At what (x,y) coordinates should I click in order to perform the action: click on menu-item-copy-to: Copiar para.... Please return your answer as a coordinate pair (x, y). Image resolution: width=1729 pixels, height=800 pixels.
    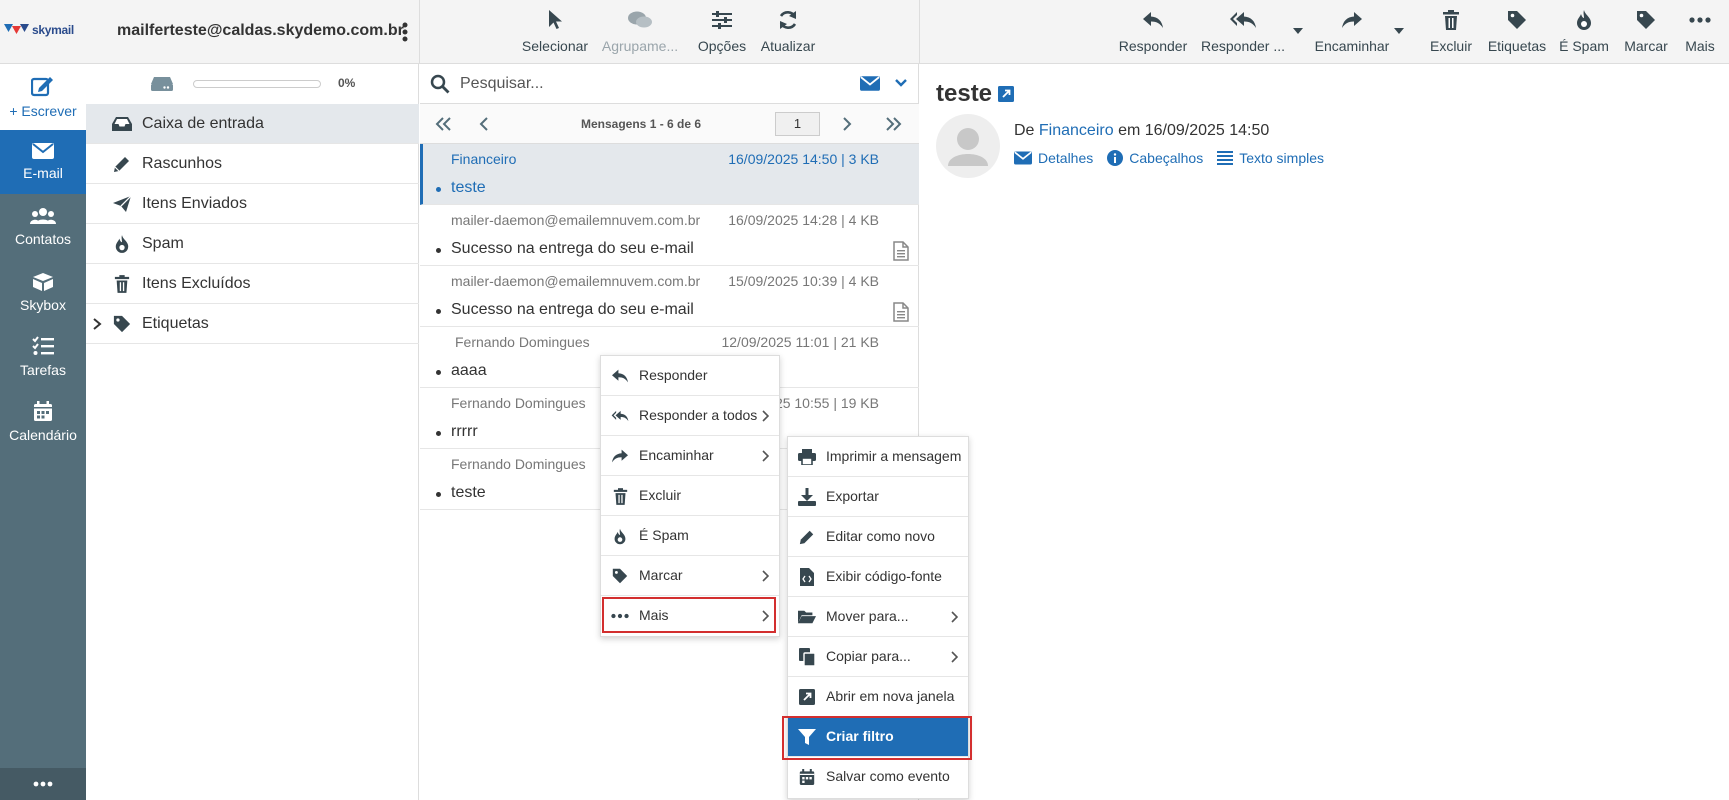
    Looking at the image, I should click on (878, 657).